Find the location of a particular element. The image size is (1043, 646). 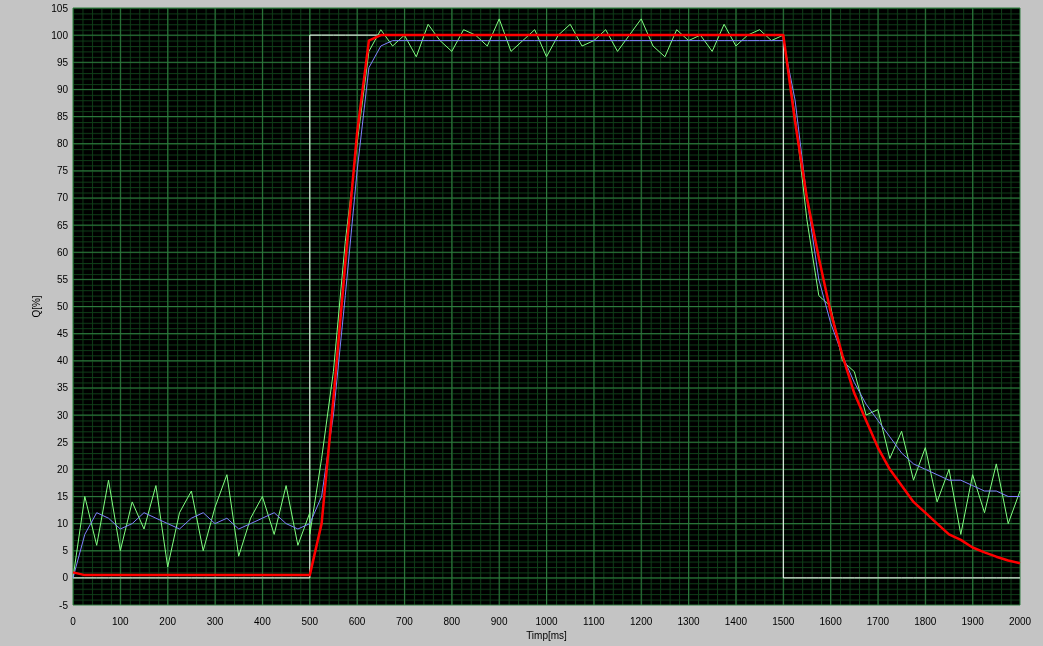

axis-tick-label: 35 is located at coordinates (62, 388).